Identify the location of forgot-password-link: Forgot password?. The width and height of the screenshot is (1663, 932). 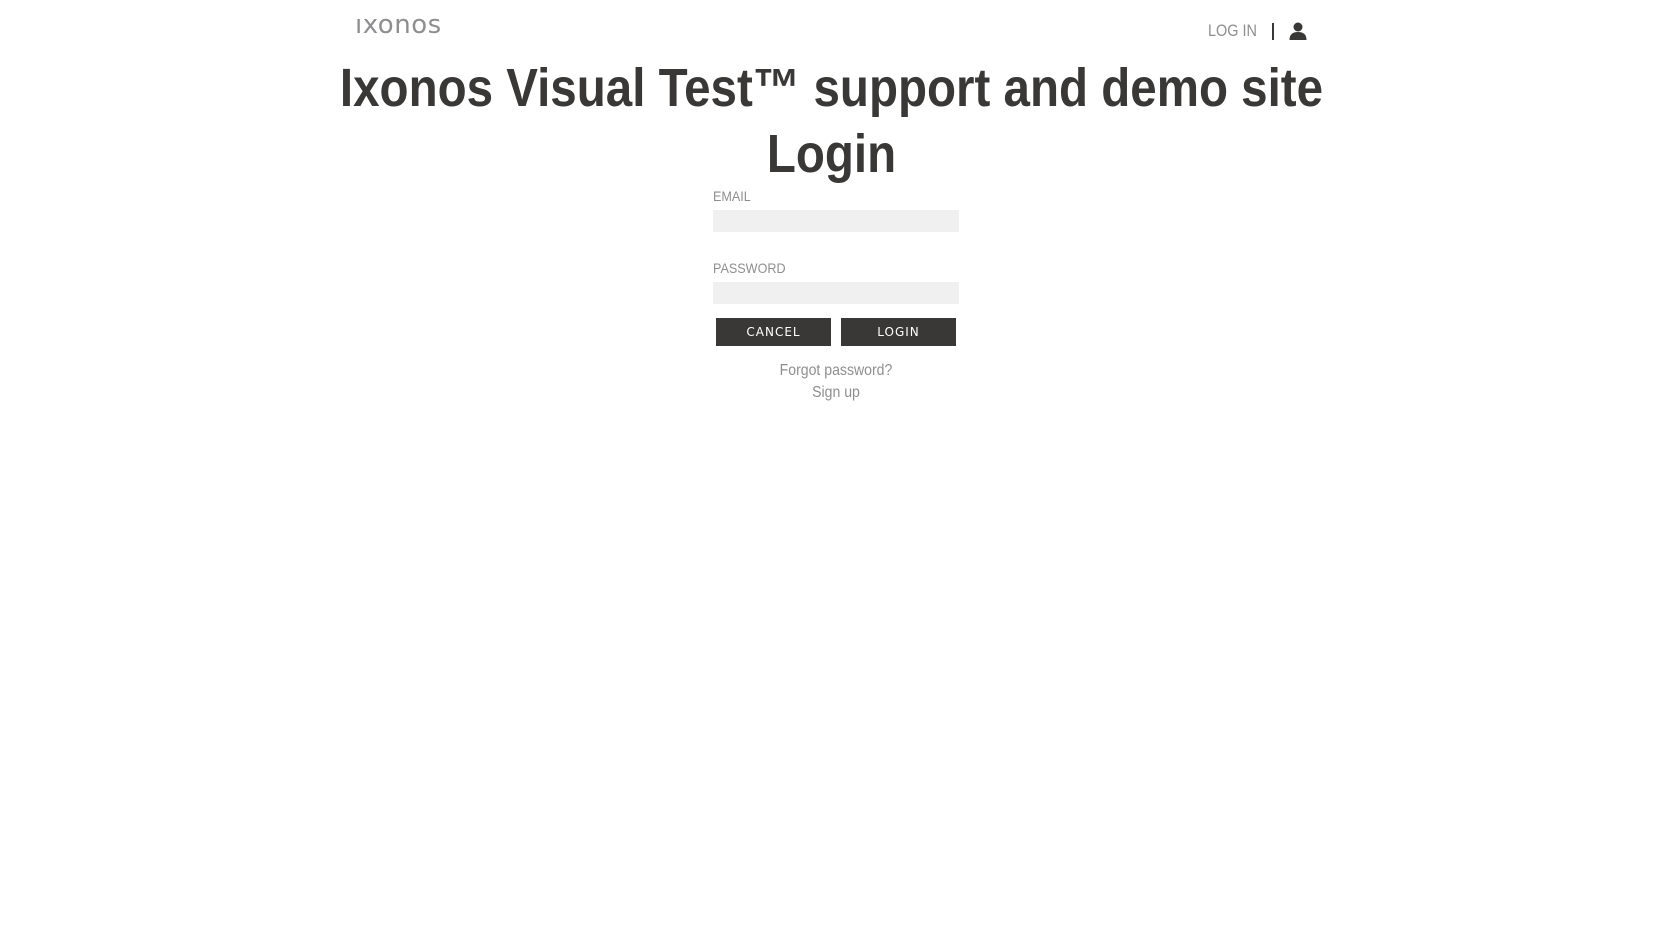
(836, 371).